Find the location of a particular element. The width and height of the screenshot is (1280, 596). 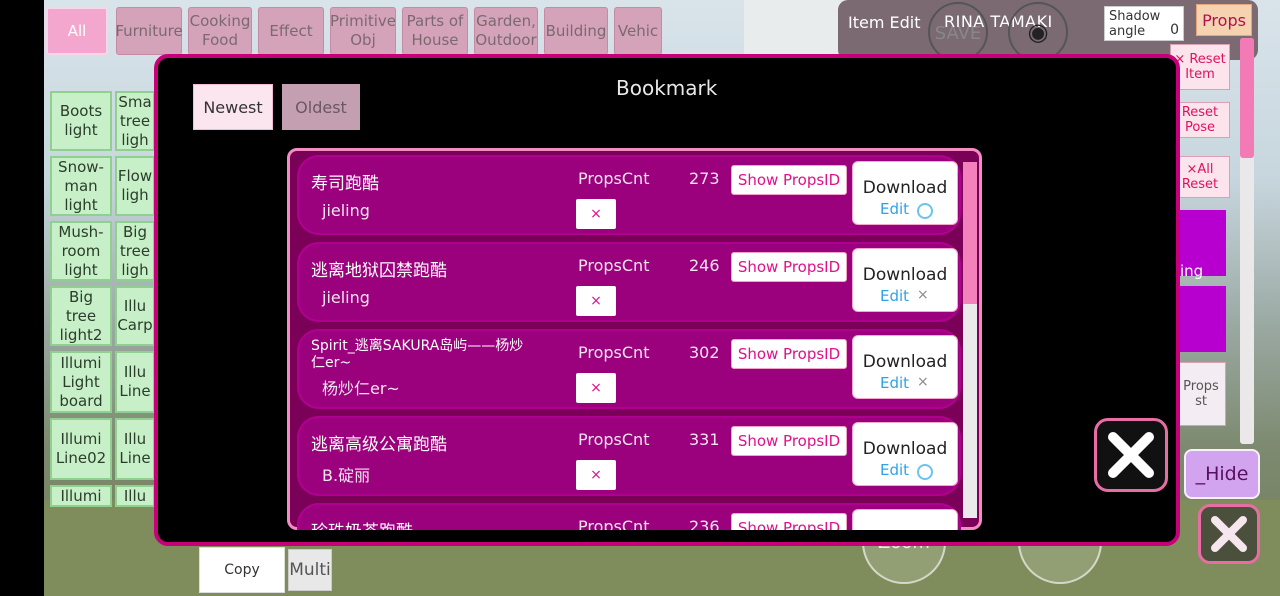

item-illumi-line-2: Illu Line is located at coordinates (135, 449).